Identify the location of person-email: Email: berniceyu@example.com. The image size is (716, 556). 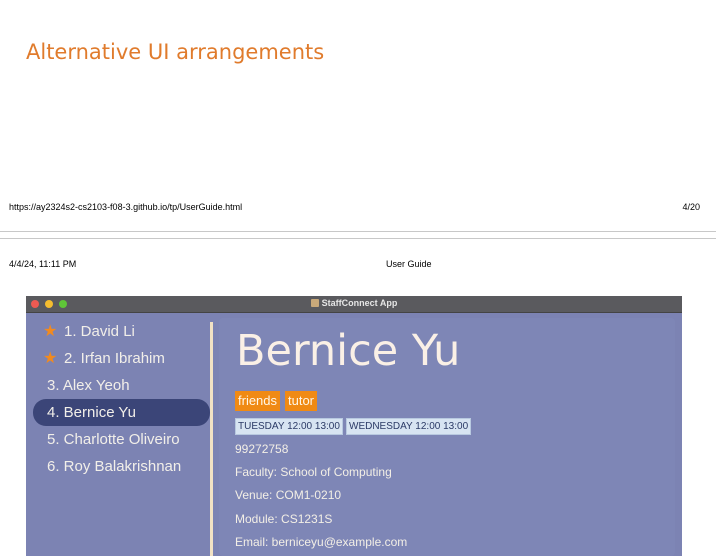
(321, 542).